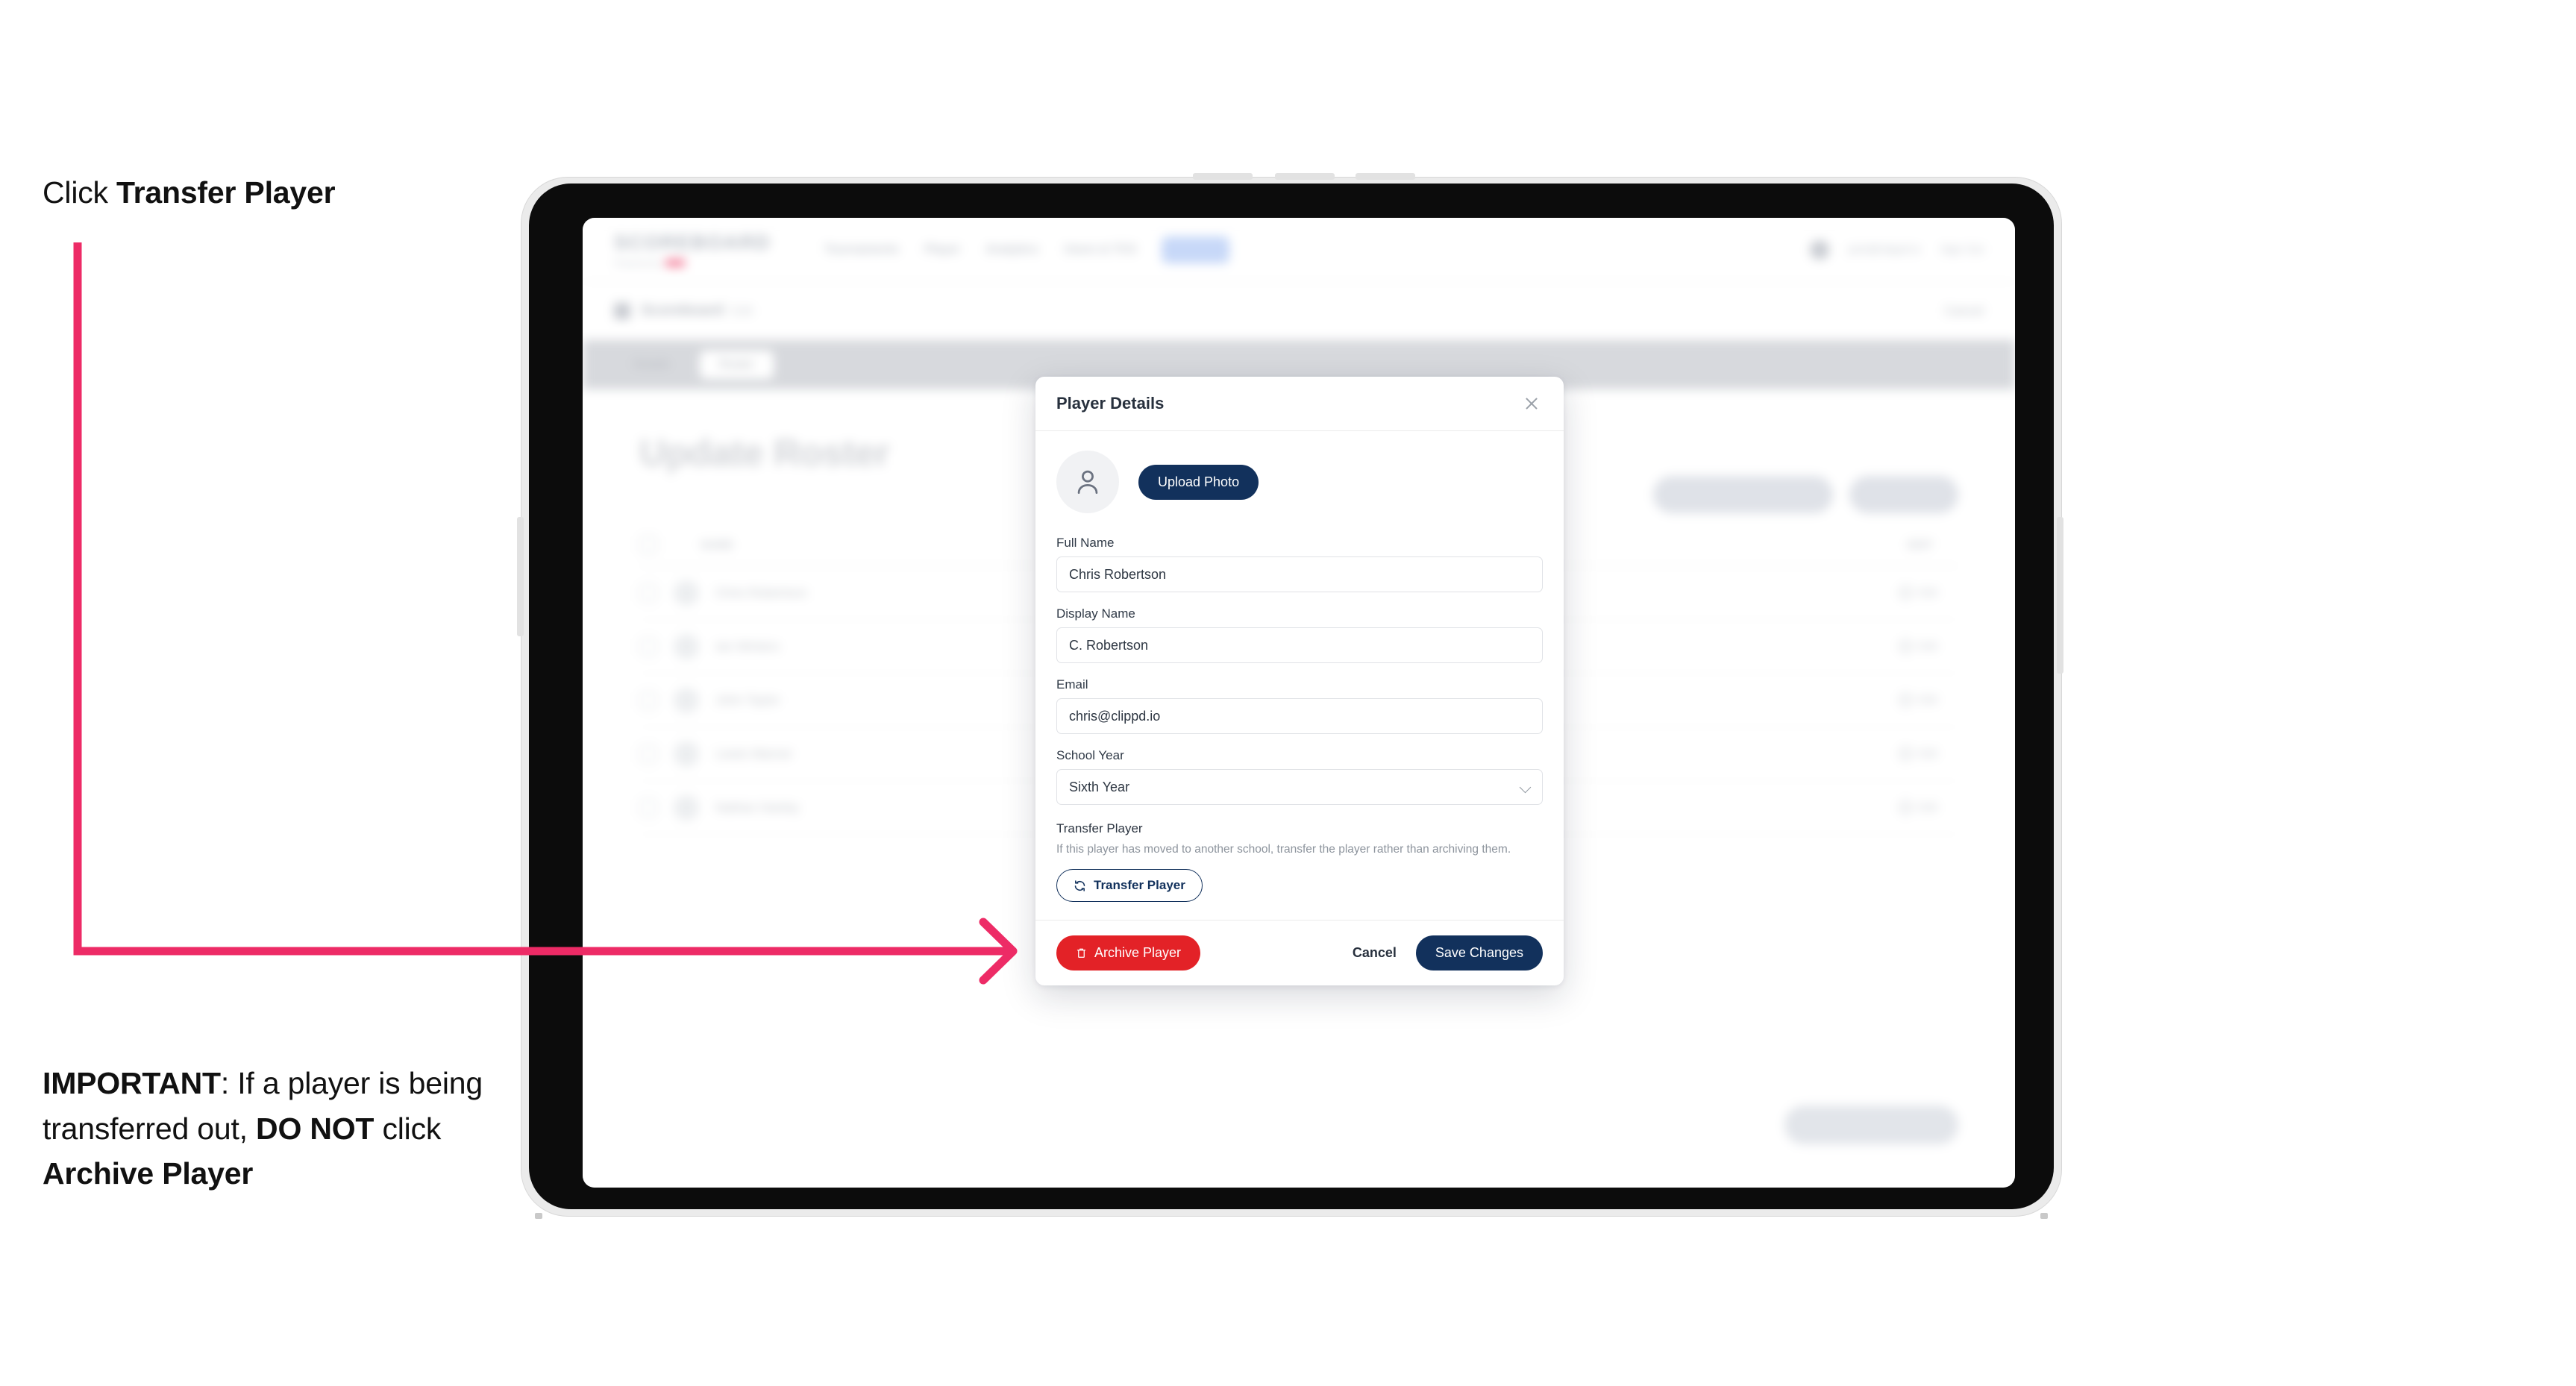 Image resolution: width=2576 pixels, height=1386 pixels. What do you see at coordinates (862, 250) in the screenshot?
I see `nav-item-0: Tournaments` at bounding box center [862, 250].